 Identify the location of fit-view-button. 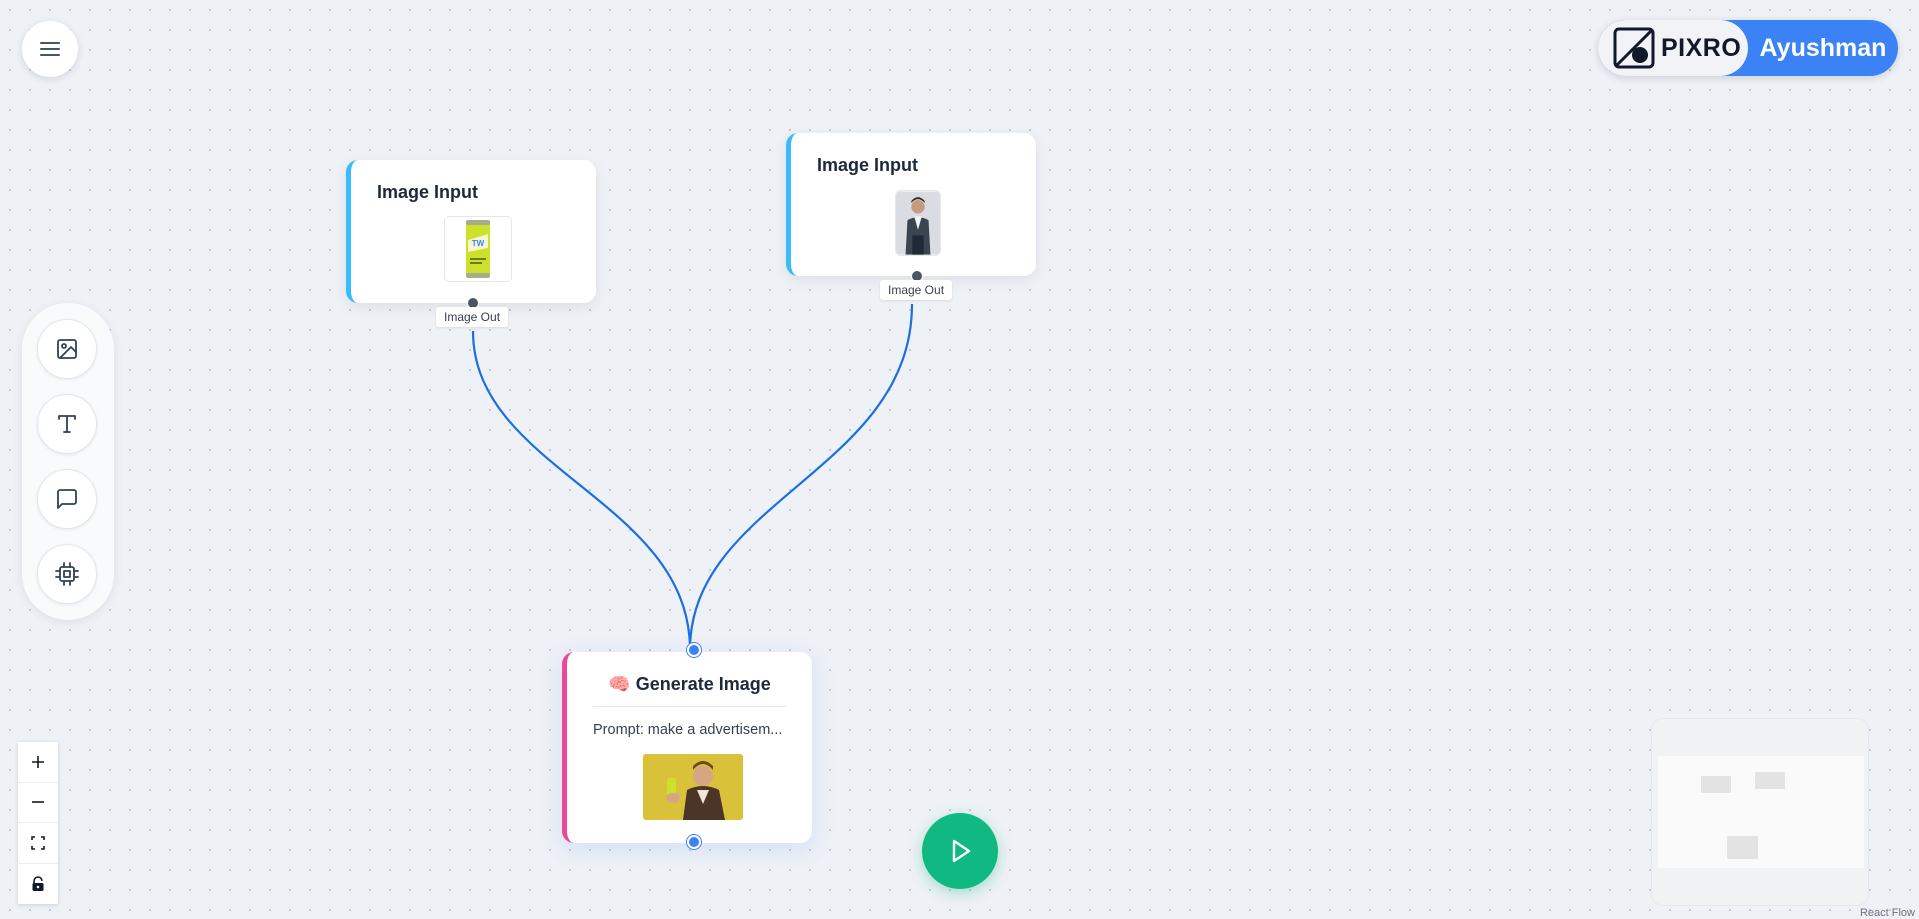
(38, 843).